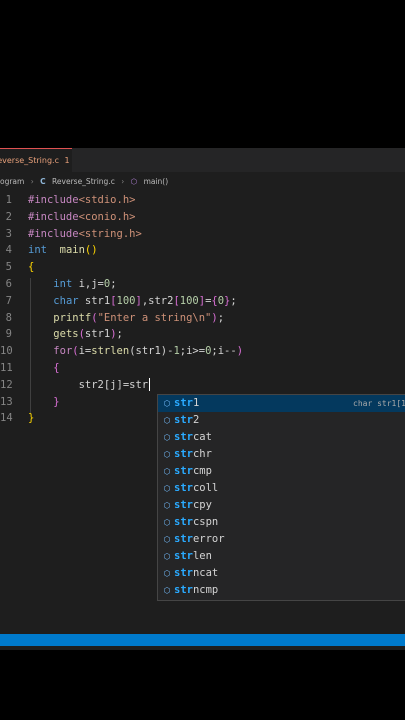 This screenshot has width=405, height=720. Describe the element at coordinates (240, 351) in the screenshot. I see `code-token: )` at that location.